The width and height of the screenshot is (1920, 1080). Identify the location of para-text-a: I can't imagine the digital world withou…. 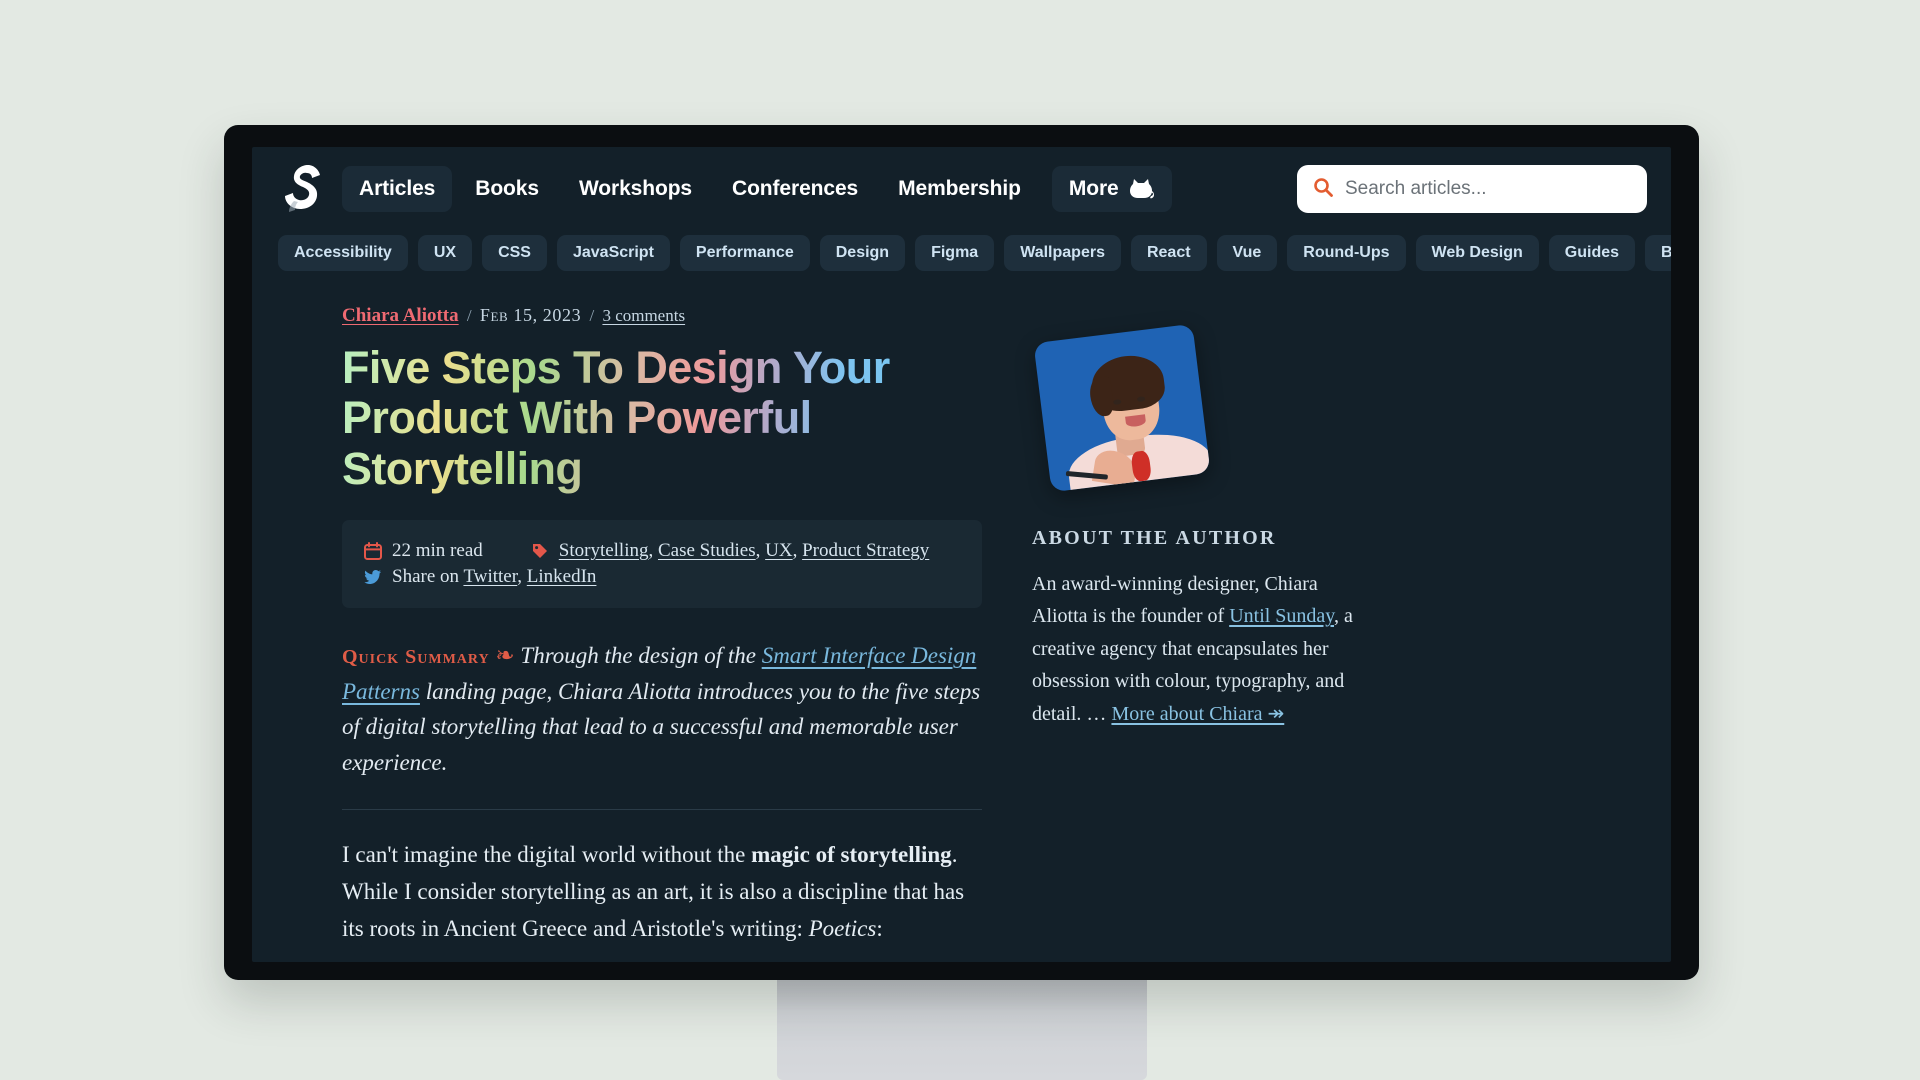
(547, 854).